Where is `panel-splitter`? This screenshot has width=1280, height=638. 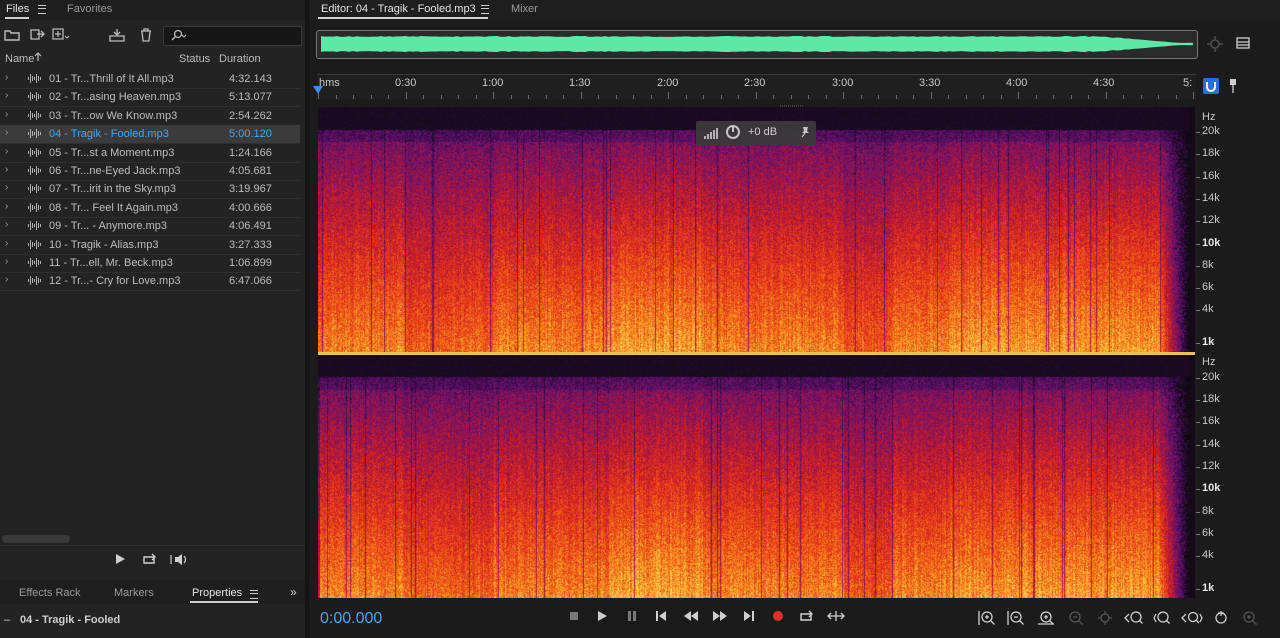
panel-splitter is located at coordinates (307, 319).